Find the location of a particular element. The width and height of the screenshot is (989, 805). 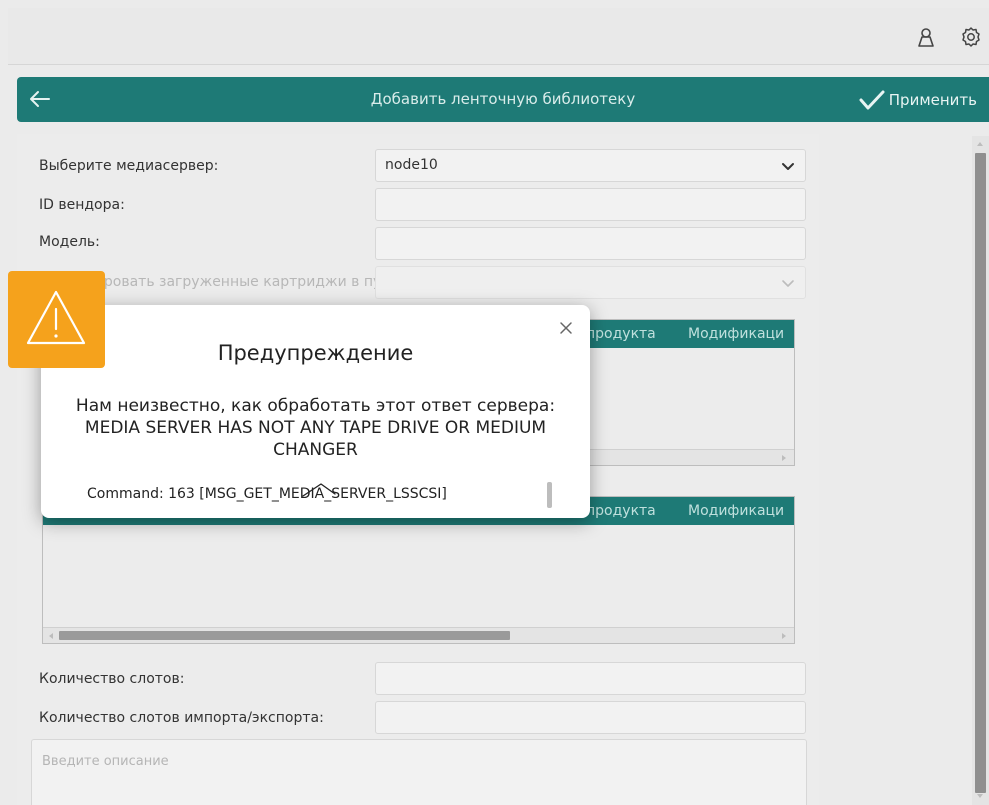

vendor-input is located at coordinates (590, 204).